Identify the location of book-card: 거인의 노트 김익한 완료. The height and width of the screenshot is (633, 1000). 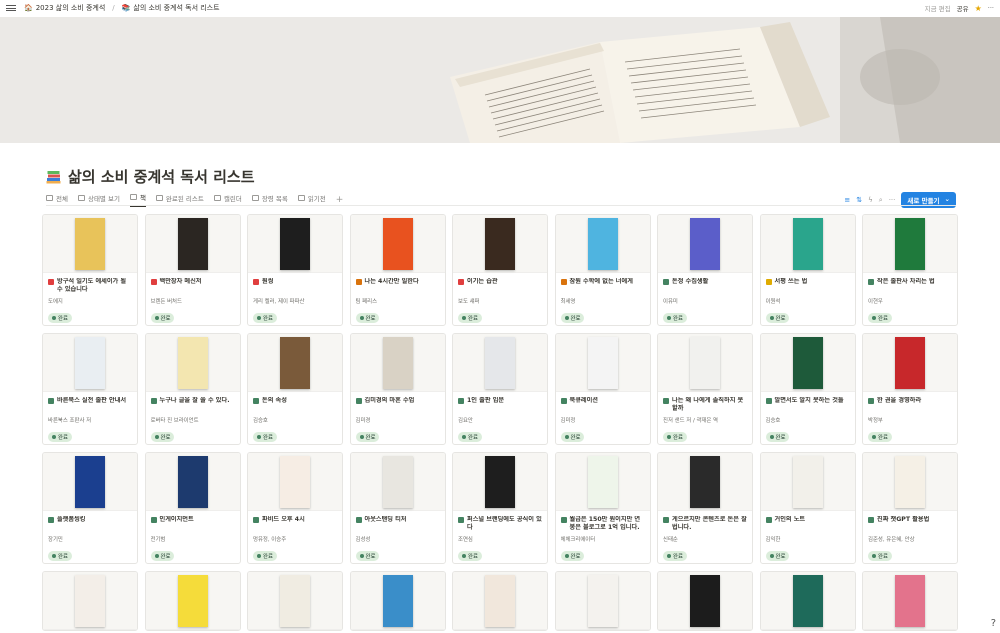
(807, 508).